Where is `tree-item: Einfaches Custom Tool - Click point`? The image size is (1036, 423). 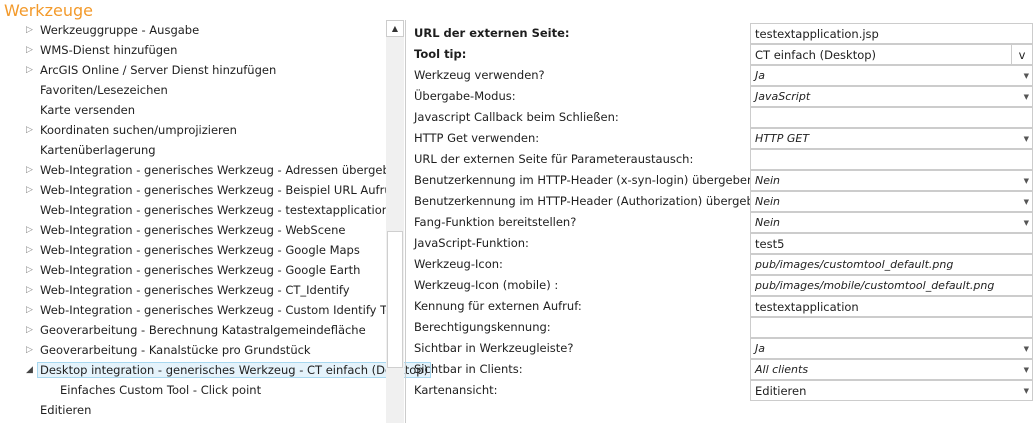
tree-item: Einfaches Custom Tool - Click point is located at coordinates (160, 390).